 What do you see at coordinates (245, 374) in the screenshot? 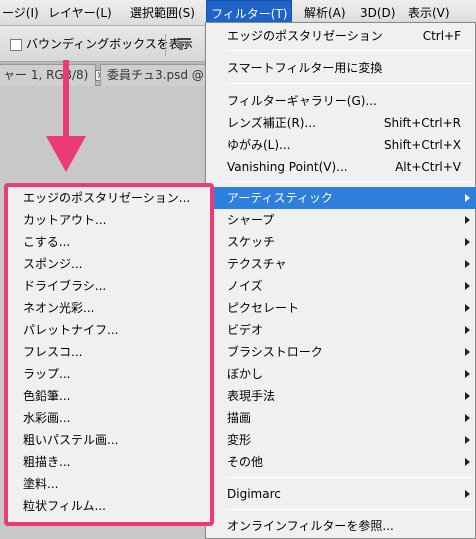
I see `filter-blur-label: ぼかし` at bounding box center [245, 374].